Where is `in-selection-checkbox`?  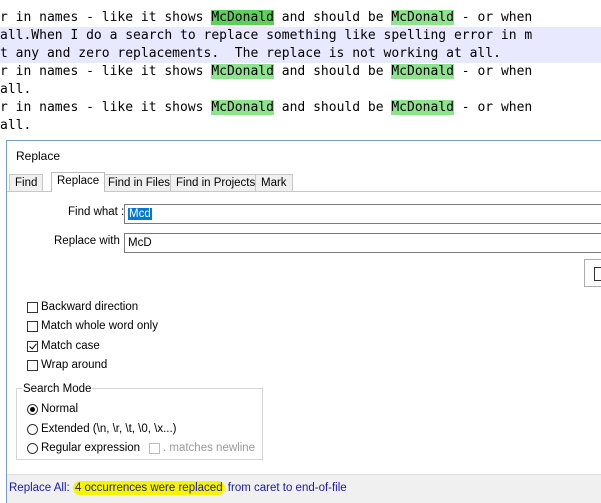
in-selection-checkbox is located at coordinates (592, 273).